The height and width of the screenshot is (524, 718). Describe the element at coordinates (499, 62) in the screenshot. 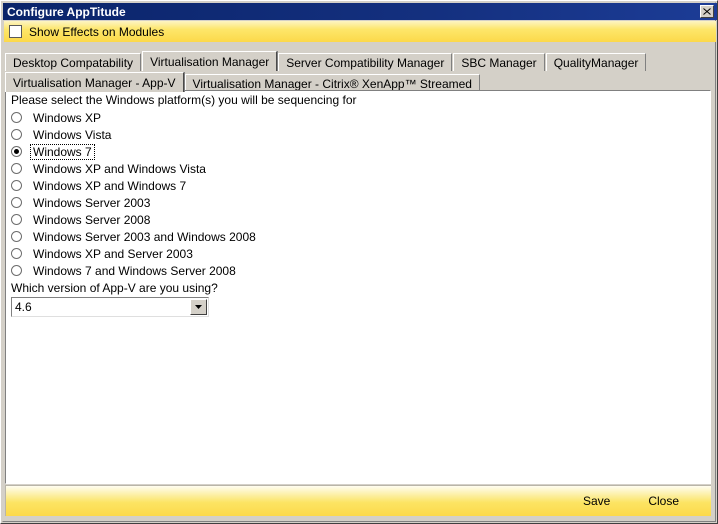

I see `tab-sbc-manager: SBC Manager` at that location.